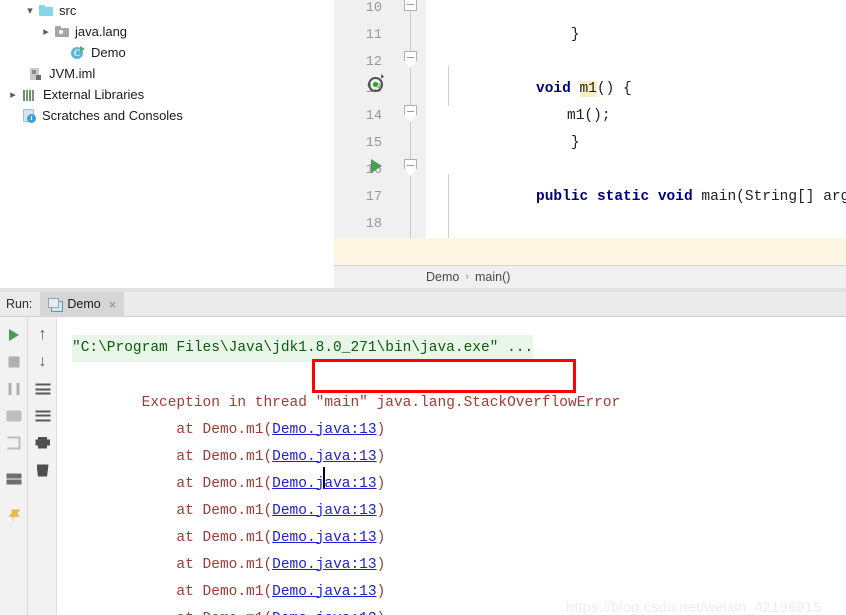 Image resolution: width=846 pixels, height=615 pixels. Describe the element at coordinates (94, 94) in the screenshot. I see `tree-item-label: External Libraries` at that location.